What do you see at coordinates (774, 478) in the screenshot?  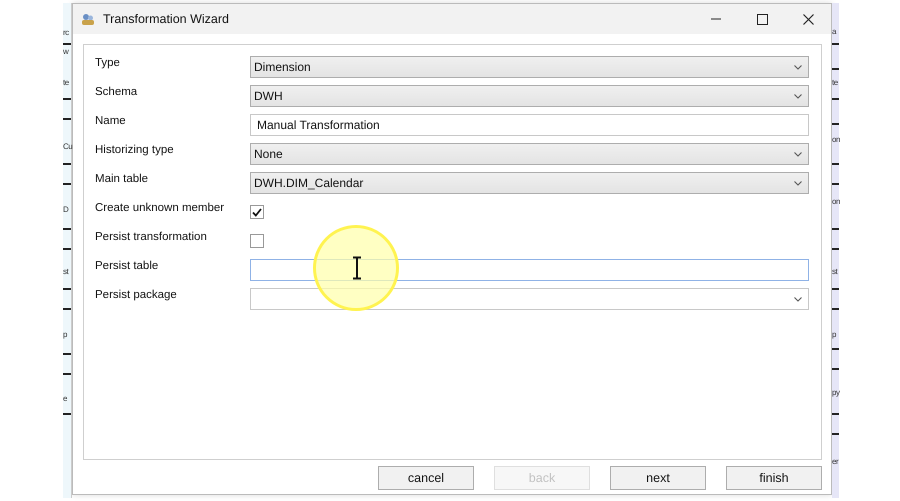 I see `wizard-button: finish` at bounding box center [774, 478].